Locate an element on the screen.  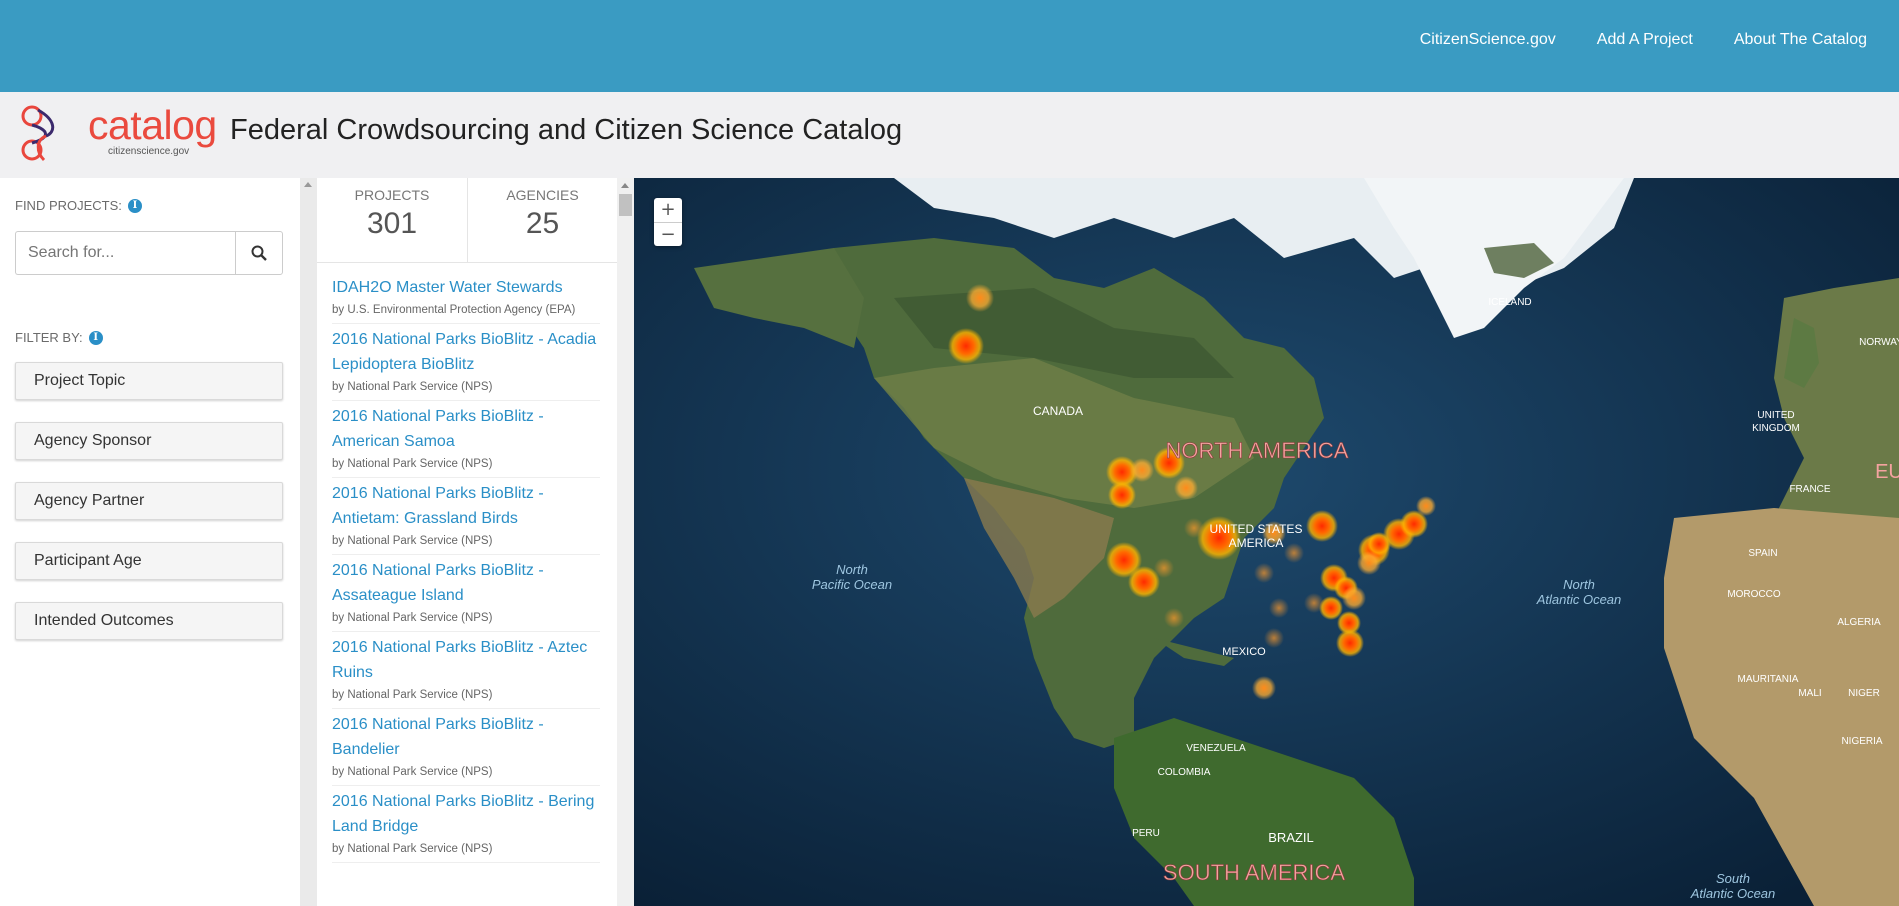
label-algeria: ALGERIA is located at coordinates (1859, 622).